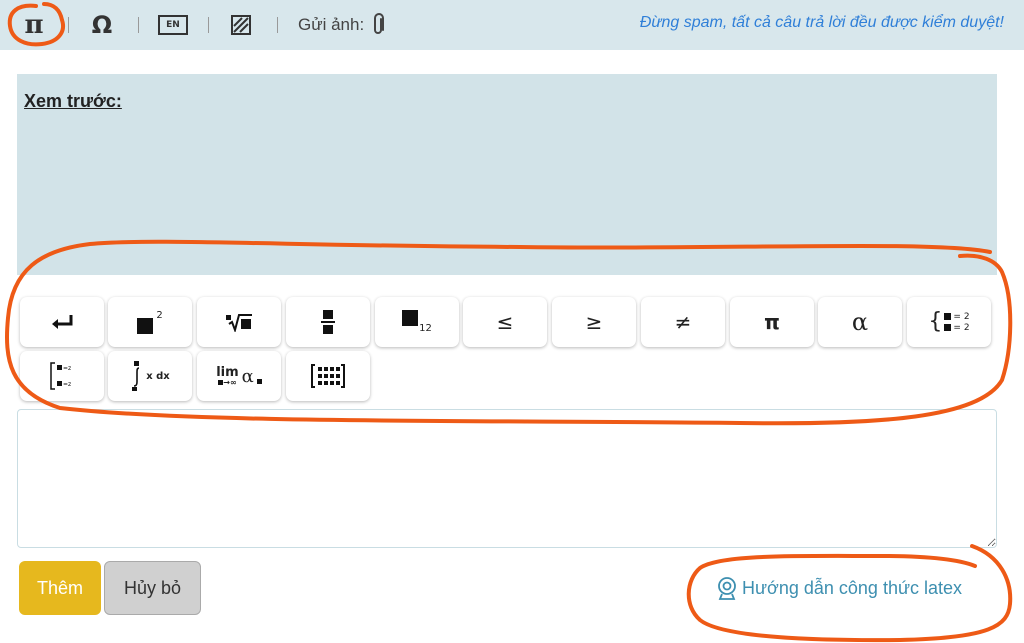 The height and width of the screenshot is (643, 1024). I want to click on bracket-system-icon: =z =z, so click(60, 376).